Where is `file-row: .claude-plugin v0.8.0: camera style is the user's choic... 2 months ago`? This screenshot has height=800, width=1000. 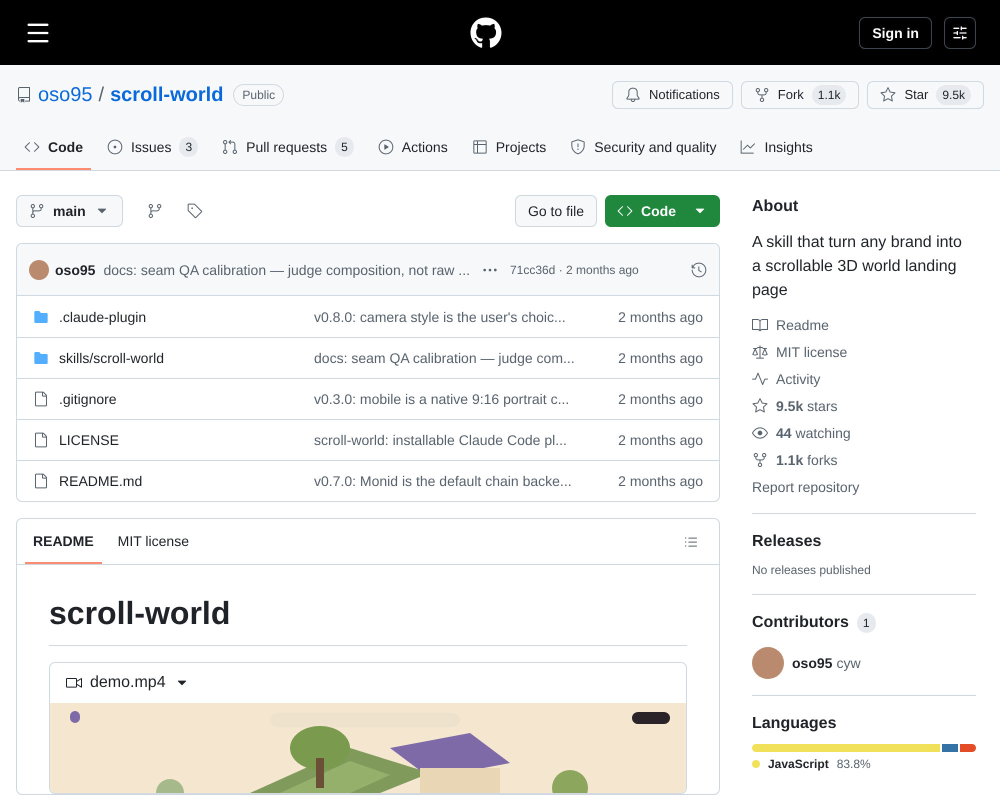 file-row: .claude-plugin v0.8.0: camera style is the user's choic... 2 months ago is located at coordinates (368, 316).